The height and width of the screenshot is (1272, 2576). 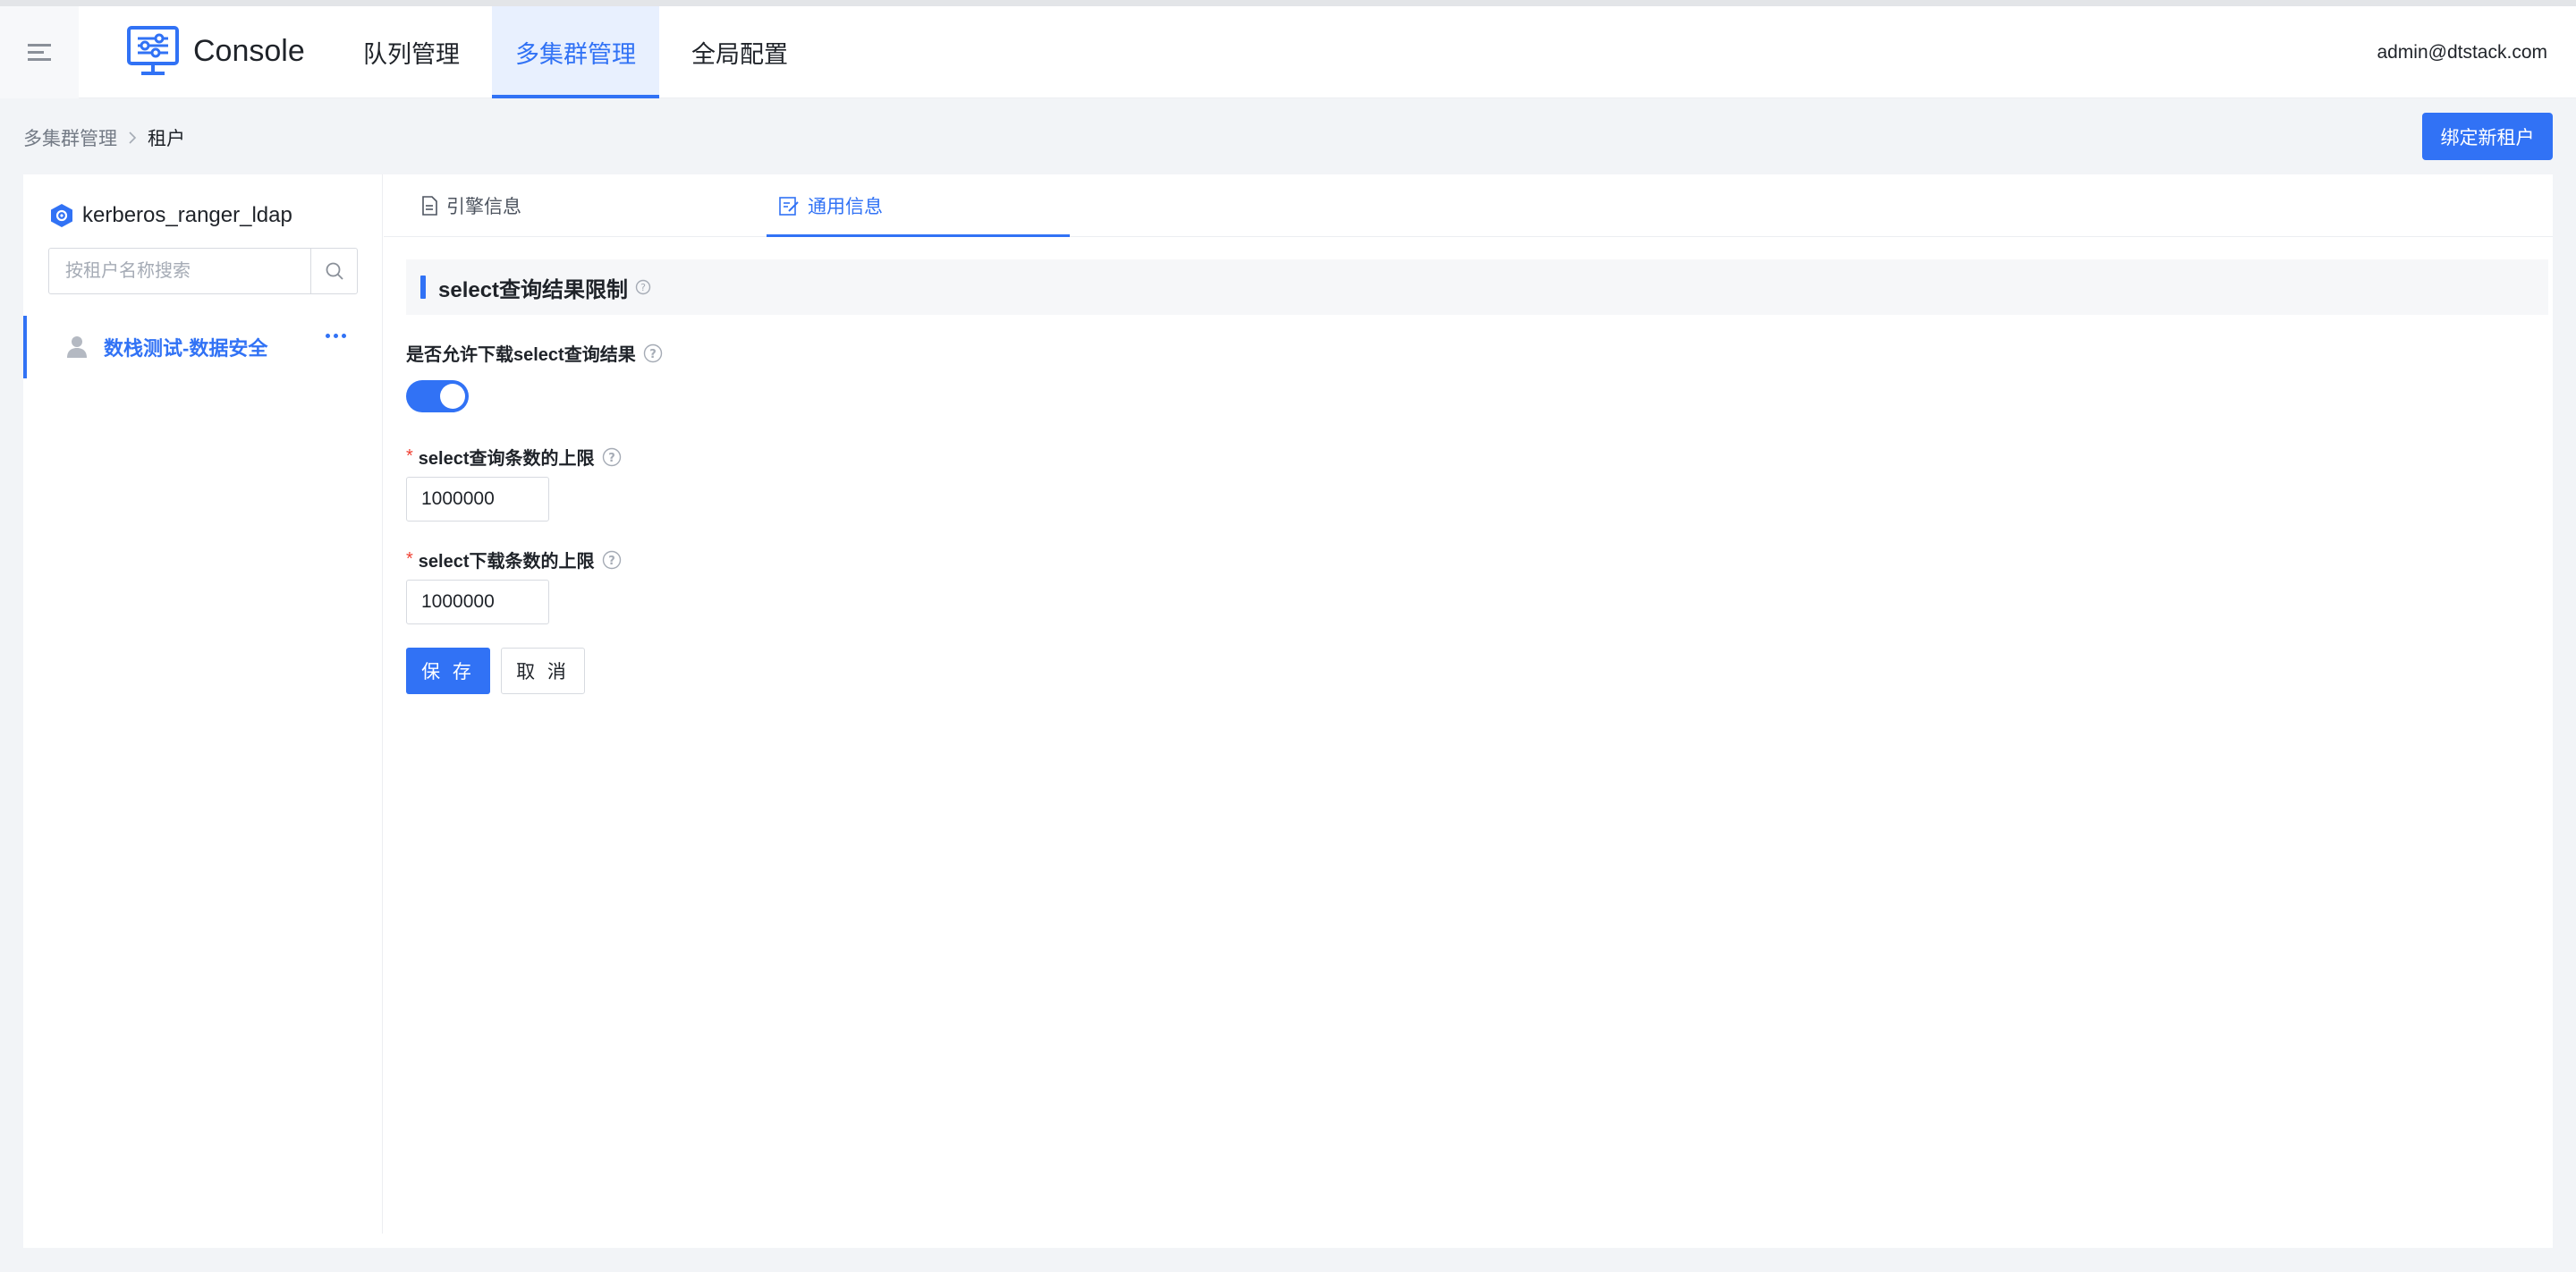 I want to click on tenant-list-item: 数栈测试-数据安全, so click(x=202, y=347).